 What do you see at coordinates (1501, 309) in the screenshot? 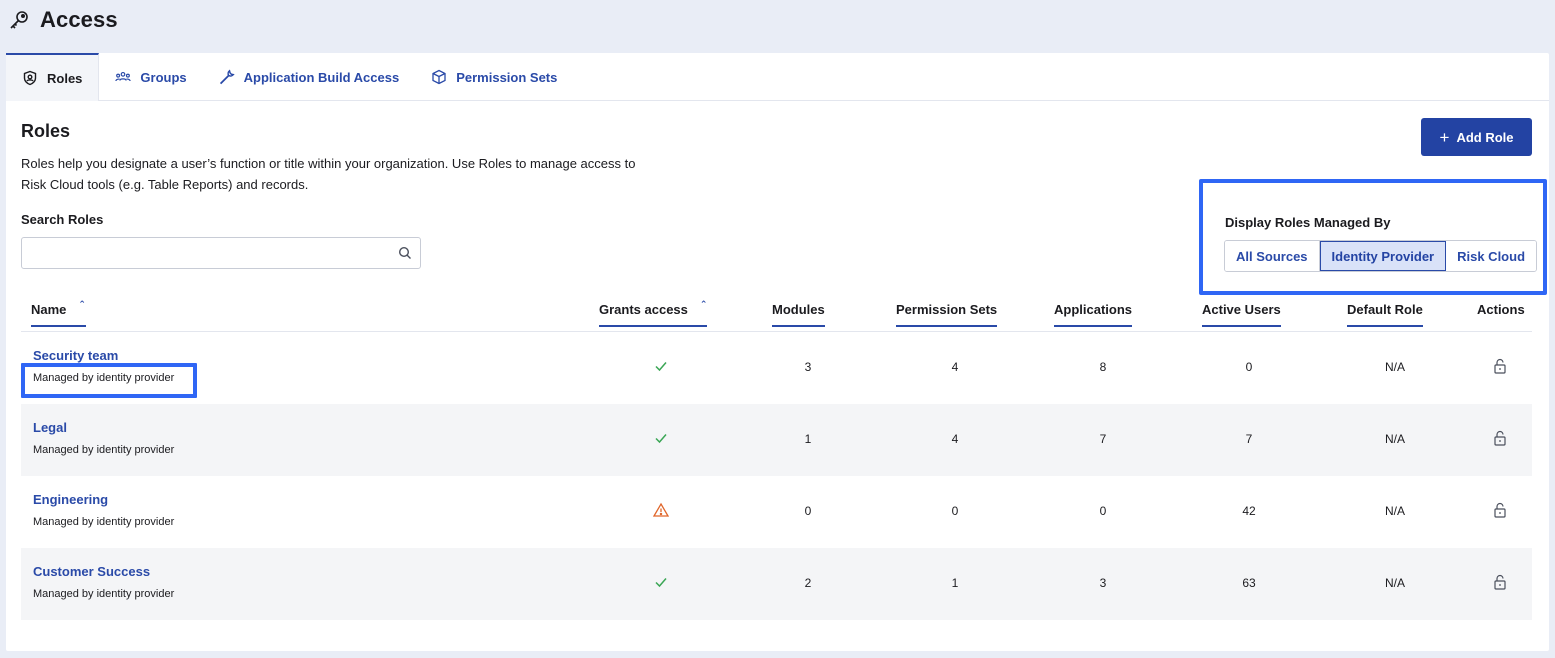
I see `column-header-actions: Actions` at bounding box center [1501, 309].